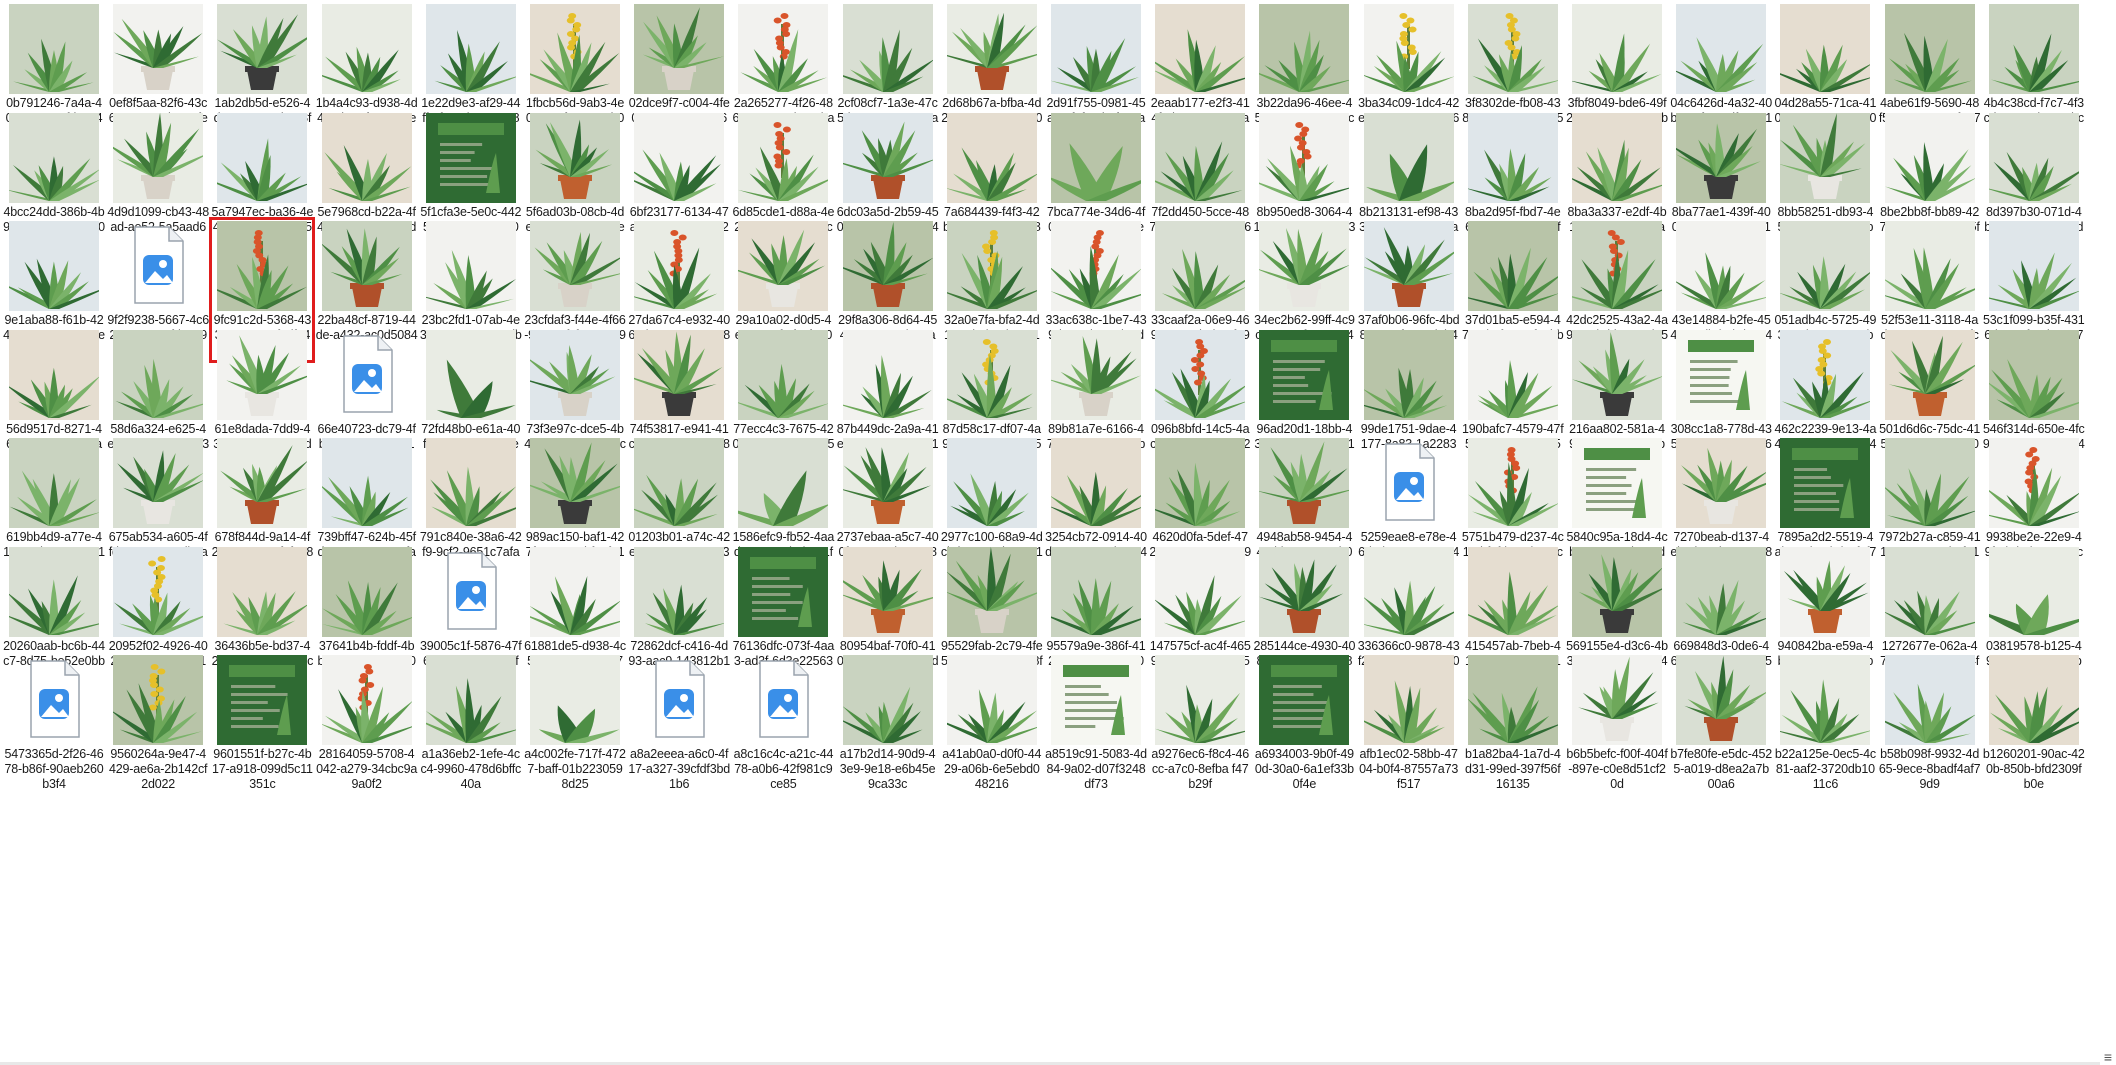  Describe the element at coordinates (471, 769) in the screenshot. I see `file-name-label: a1a36eb2-1efe-4cc4-9960-478d6bffc40a` at that location.